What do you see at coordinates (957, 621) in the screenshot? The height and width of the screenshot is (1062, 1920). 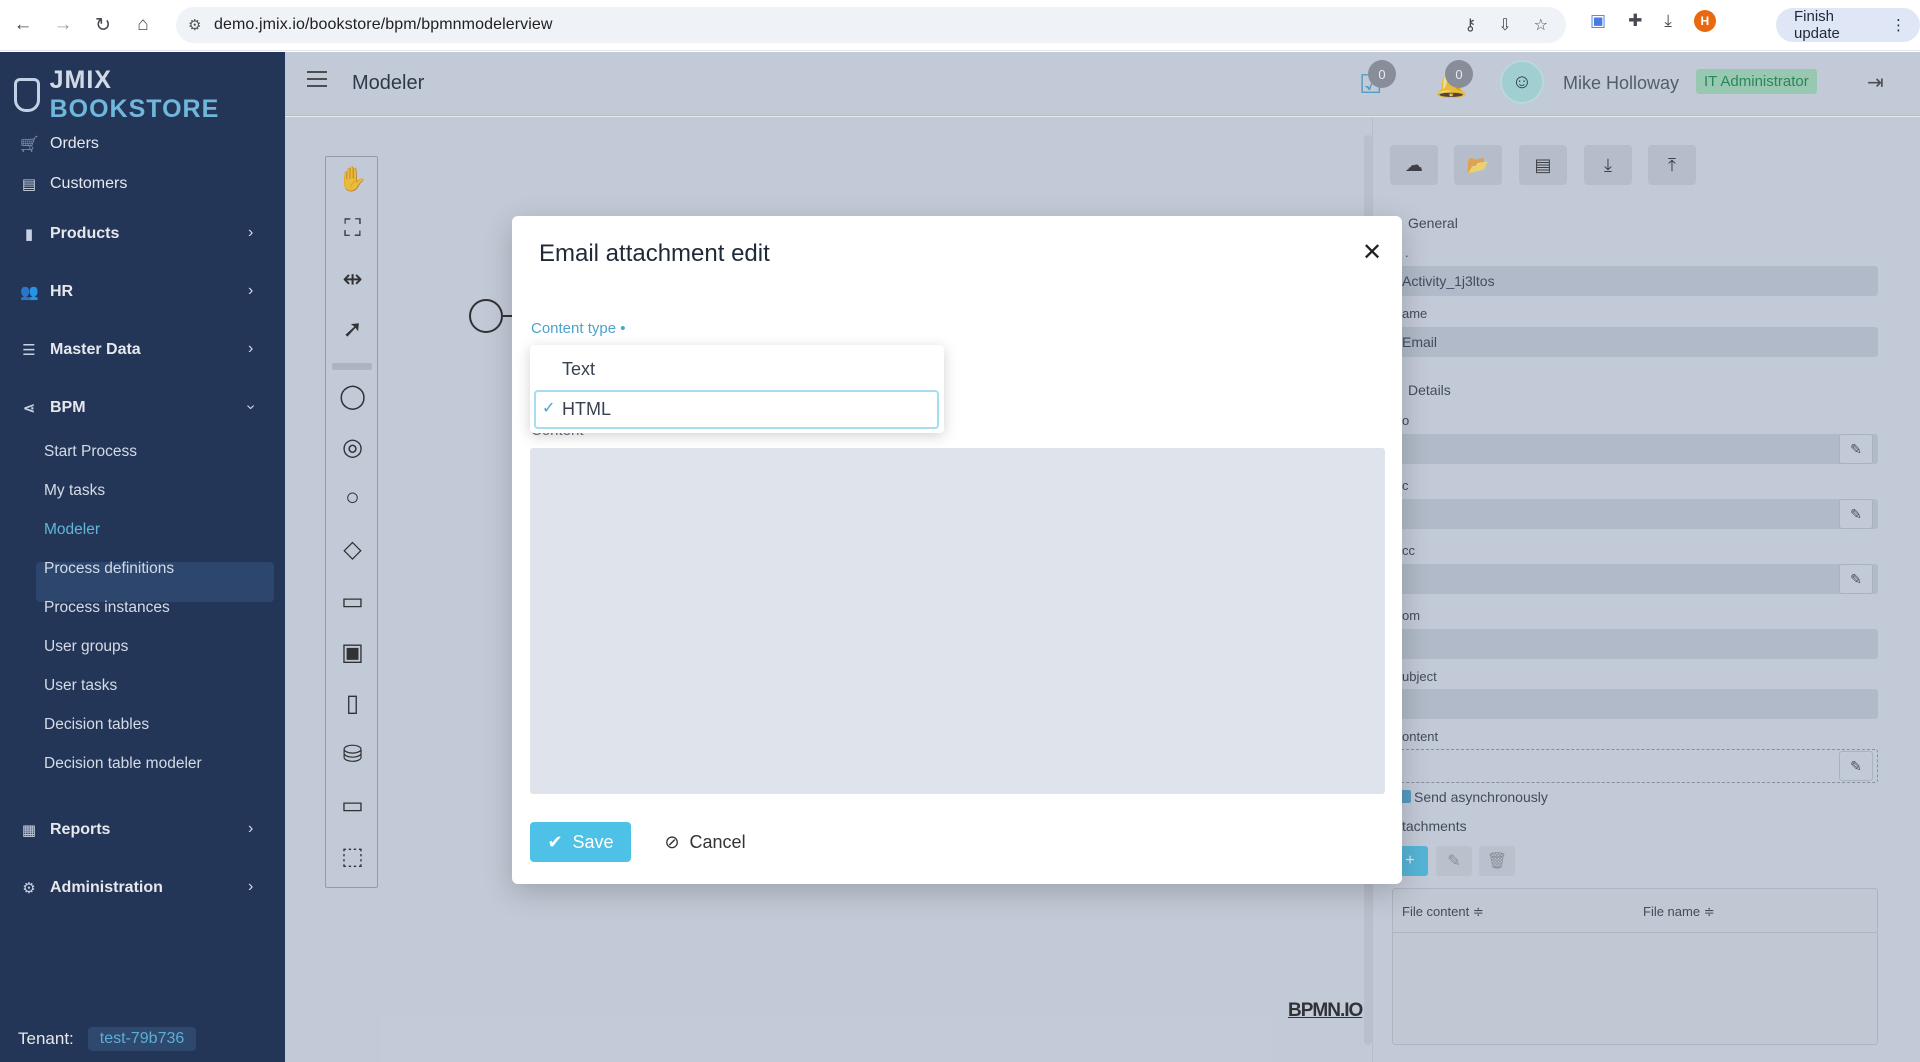 I see `content-textarea` at bounding box center [957, 621].